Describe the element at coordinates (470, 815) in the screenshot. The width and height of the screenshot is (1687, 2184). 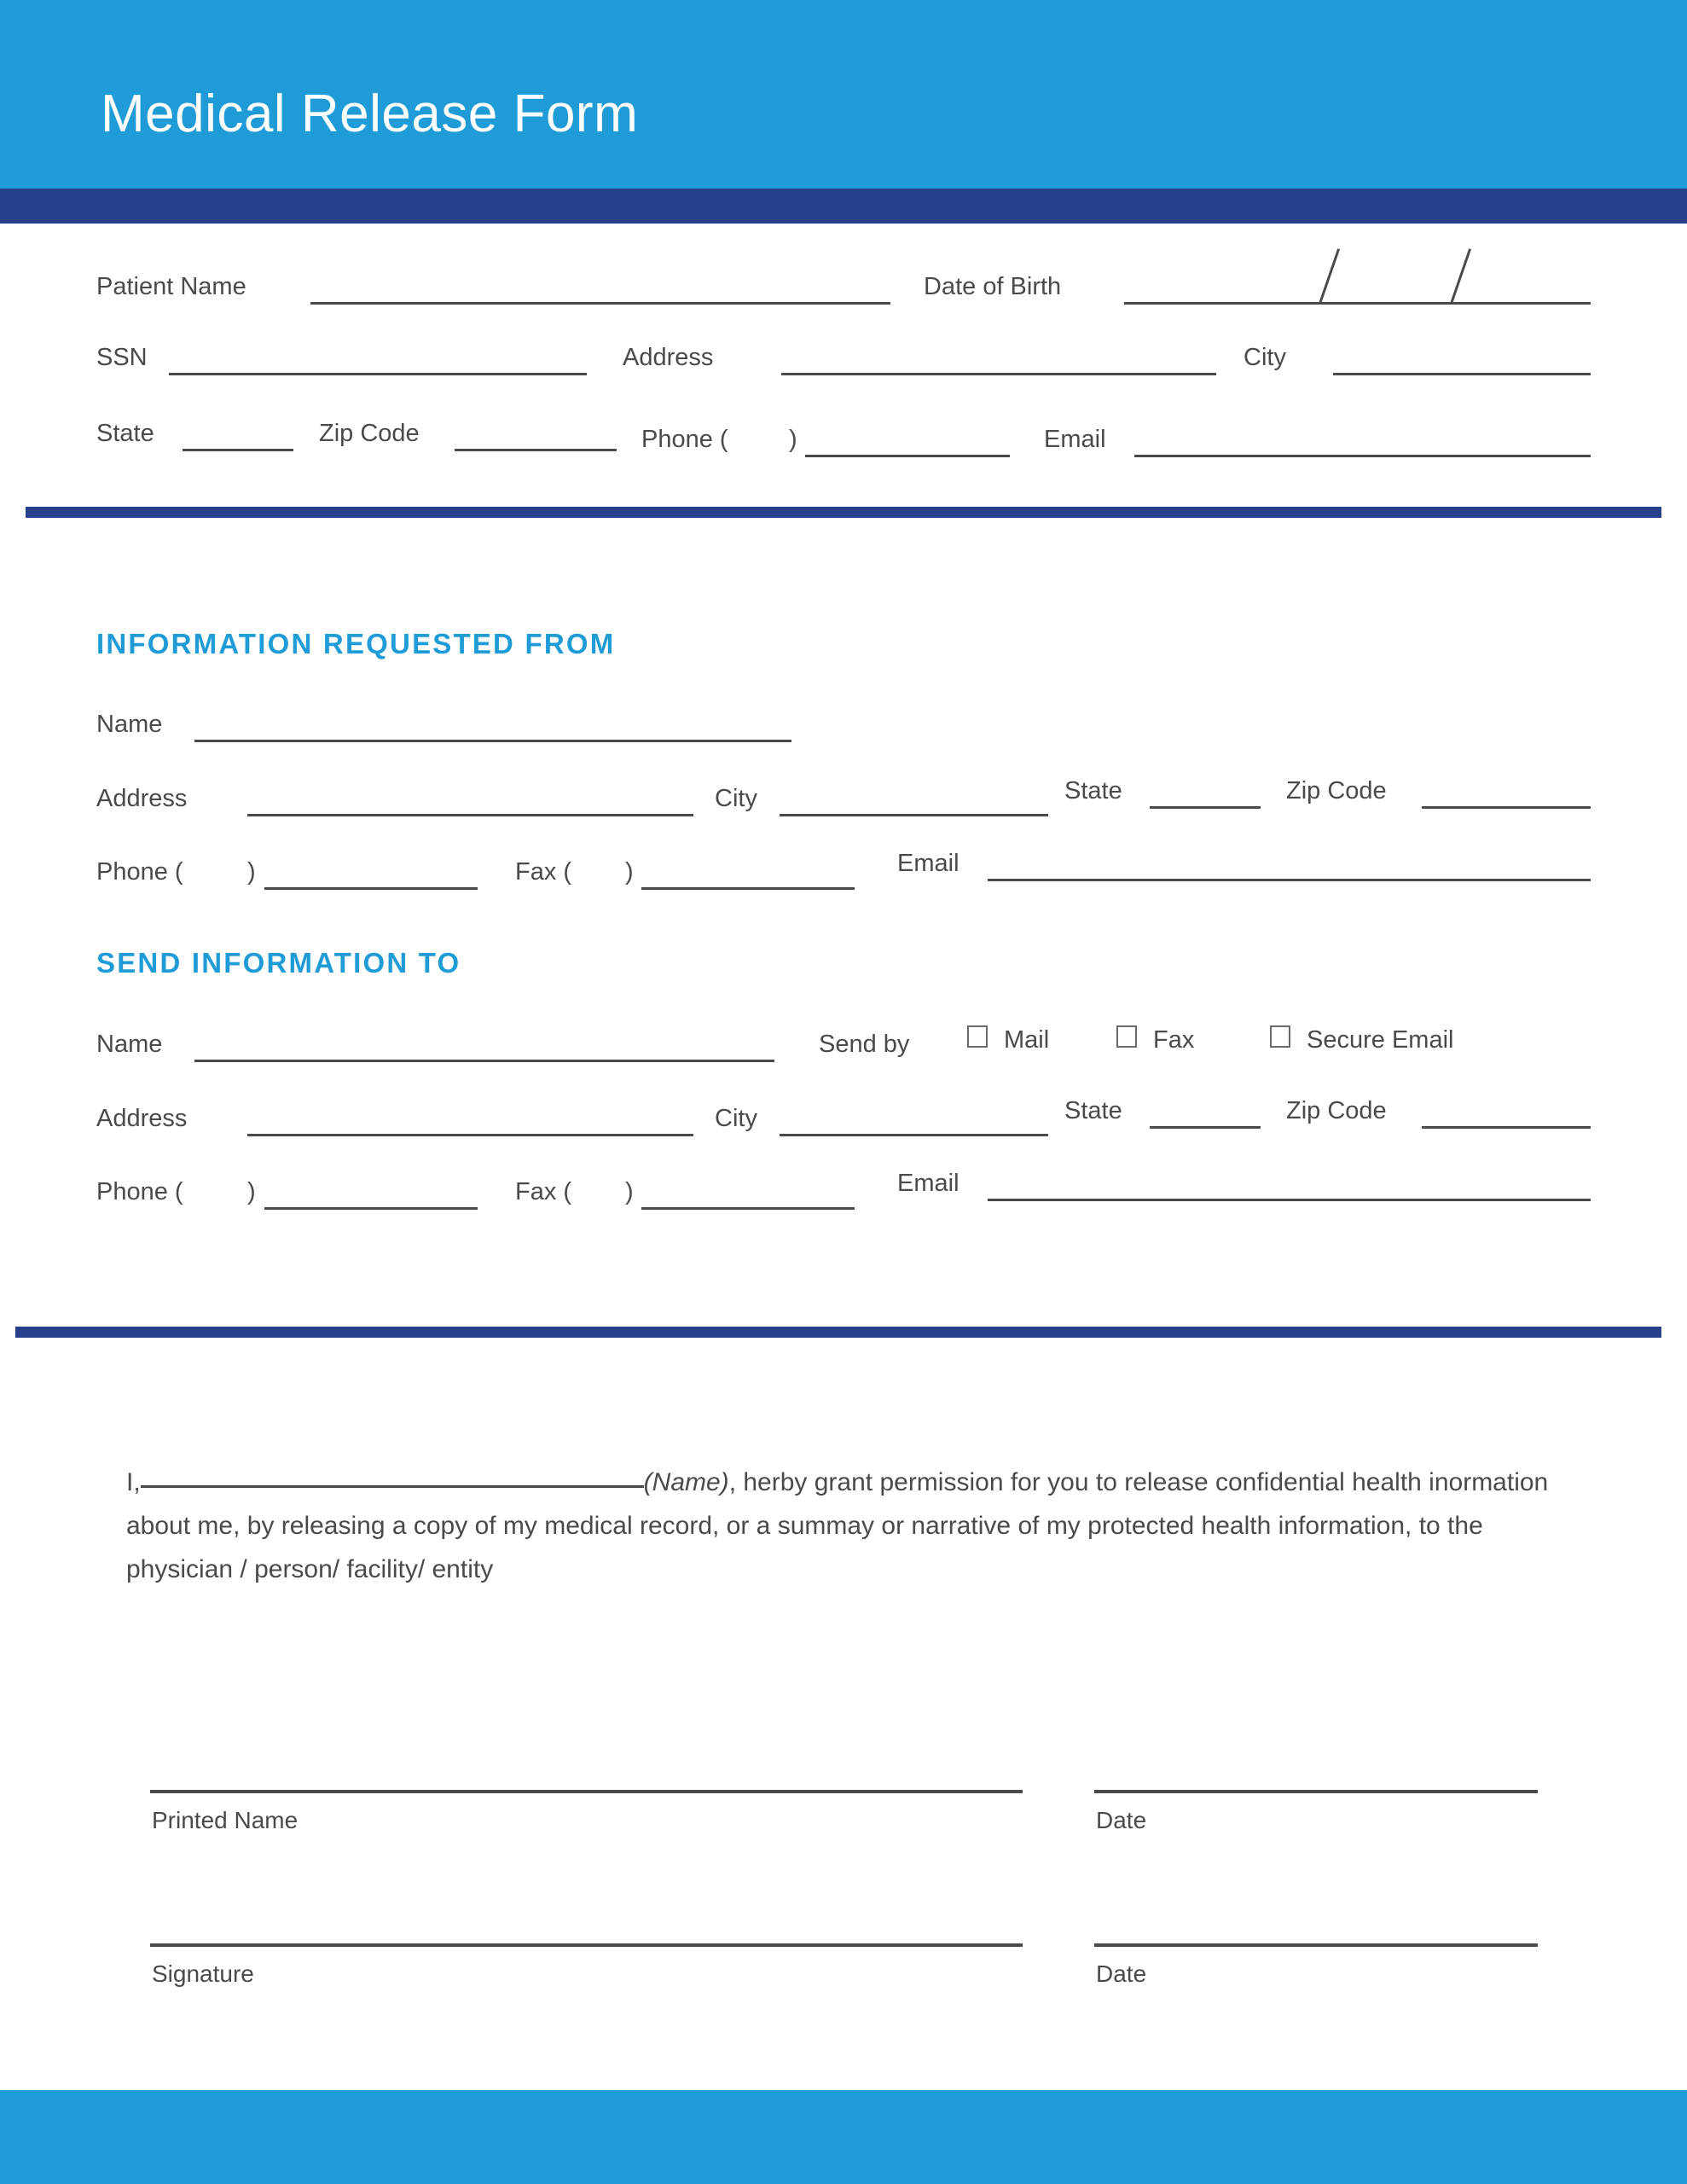
I see `requested-from-address-input` at that location.